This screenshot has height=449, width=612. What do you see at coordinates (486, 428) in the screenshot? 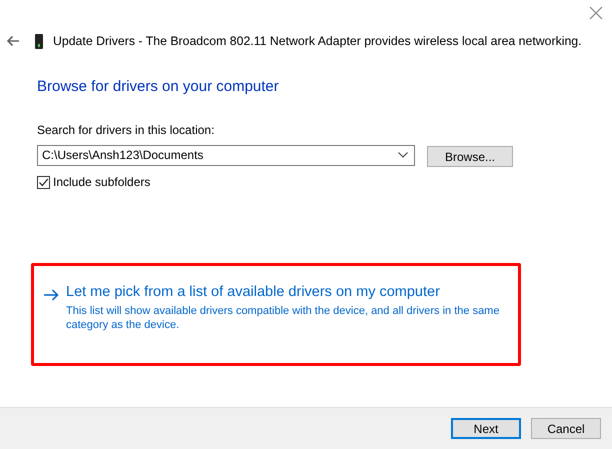
I see `next-button: Next` at bounding box center [486, 428].